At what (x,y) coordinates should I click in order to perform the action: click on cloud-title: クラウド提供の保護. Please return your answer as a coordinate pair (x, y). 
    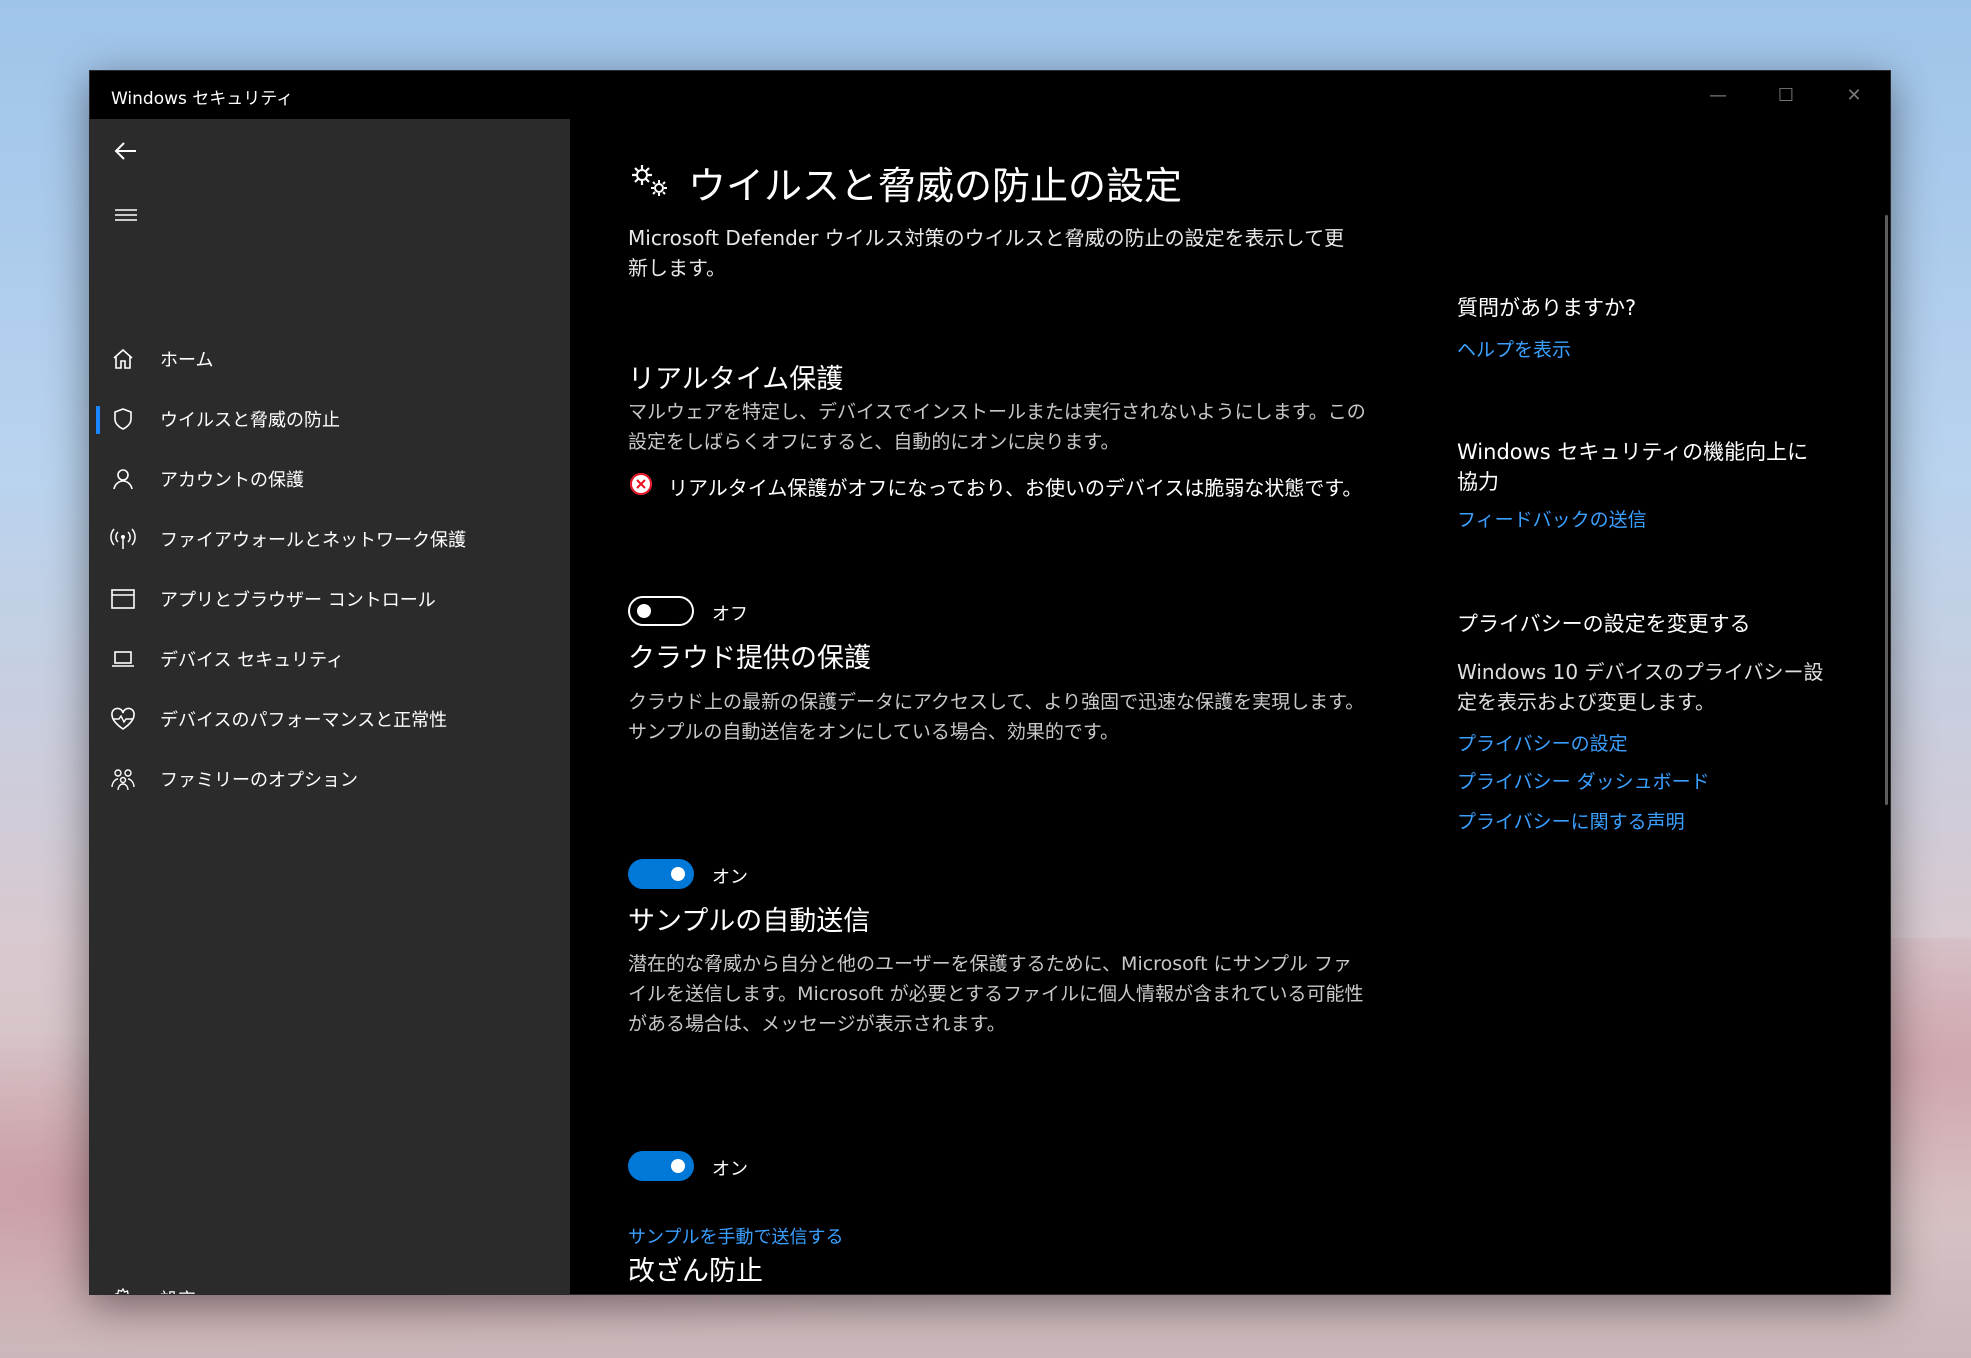
    Looking at the image, I should click on (749, 658).